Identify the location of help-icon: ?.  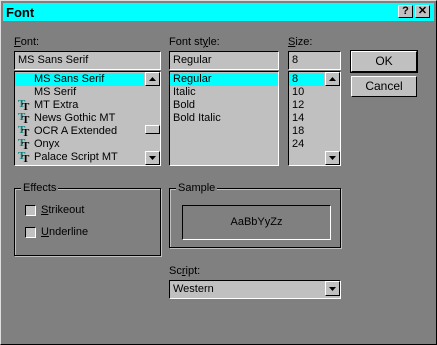
(405, 11).